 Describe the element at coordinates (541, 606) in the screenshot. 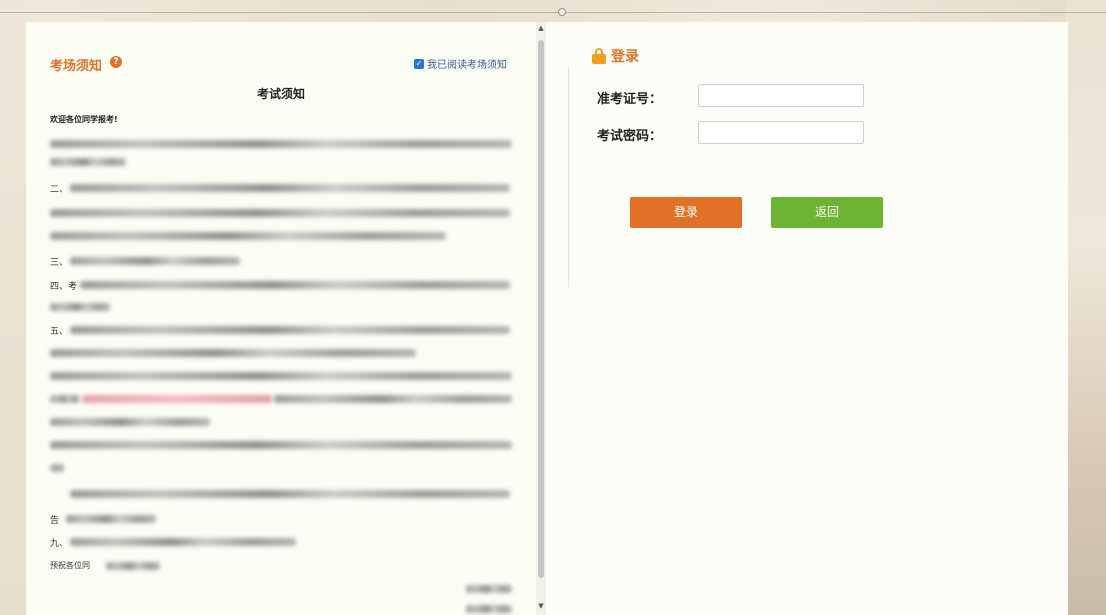

I see `scroll-down-icon: ▼` at that location.